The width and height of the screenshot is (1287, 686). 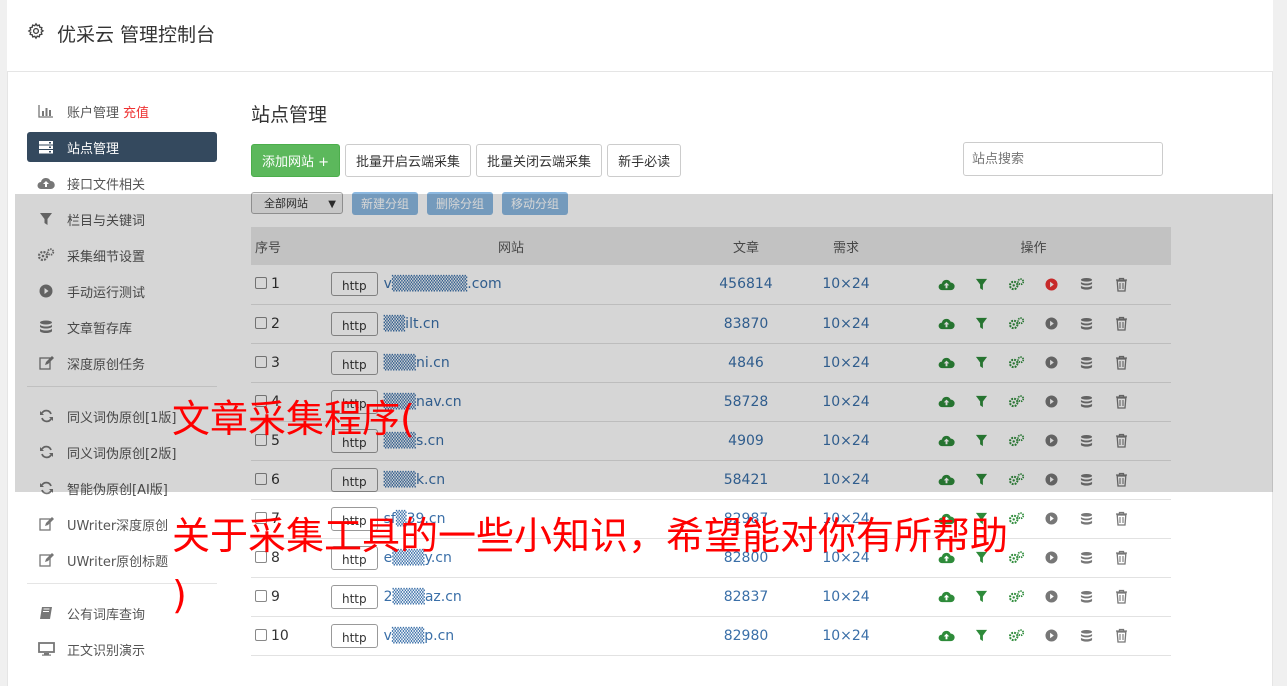 What do you see at coordinates (746, 441) in the screenshot?
I see `articles-cell: 4909` at bounding box center [746, 441].